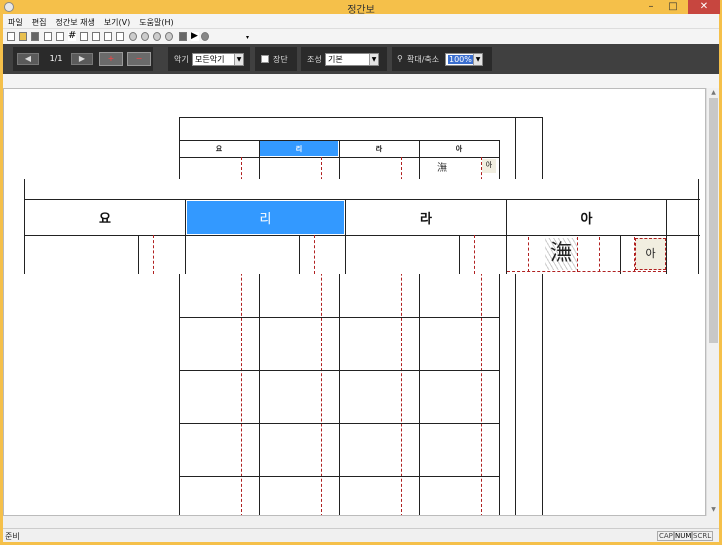 Image resolution: width=722 pixels, height=545 pixels. I want to click on scale-value: 기본, so click(335, 59).